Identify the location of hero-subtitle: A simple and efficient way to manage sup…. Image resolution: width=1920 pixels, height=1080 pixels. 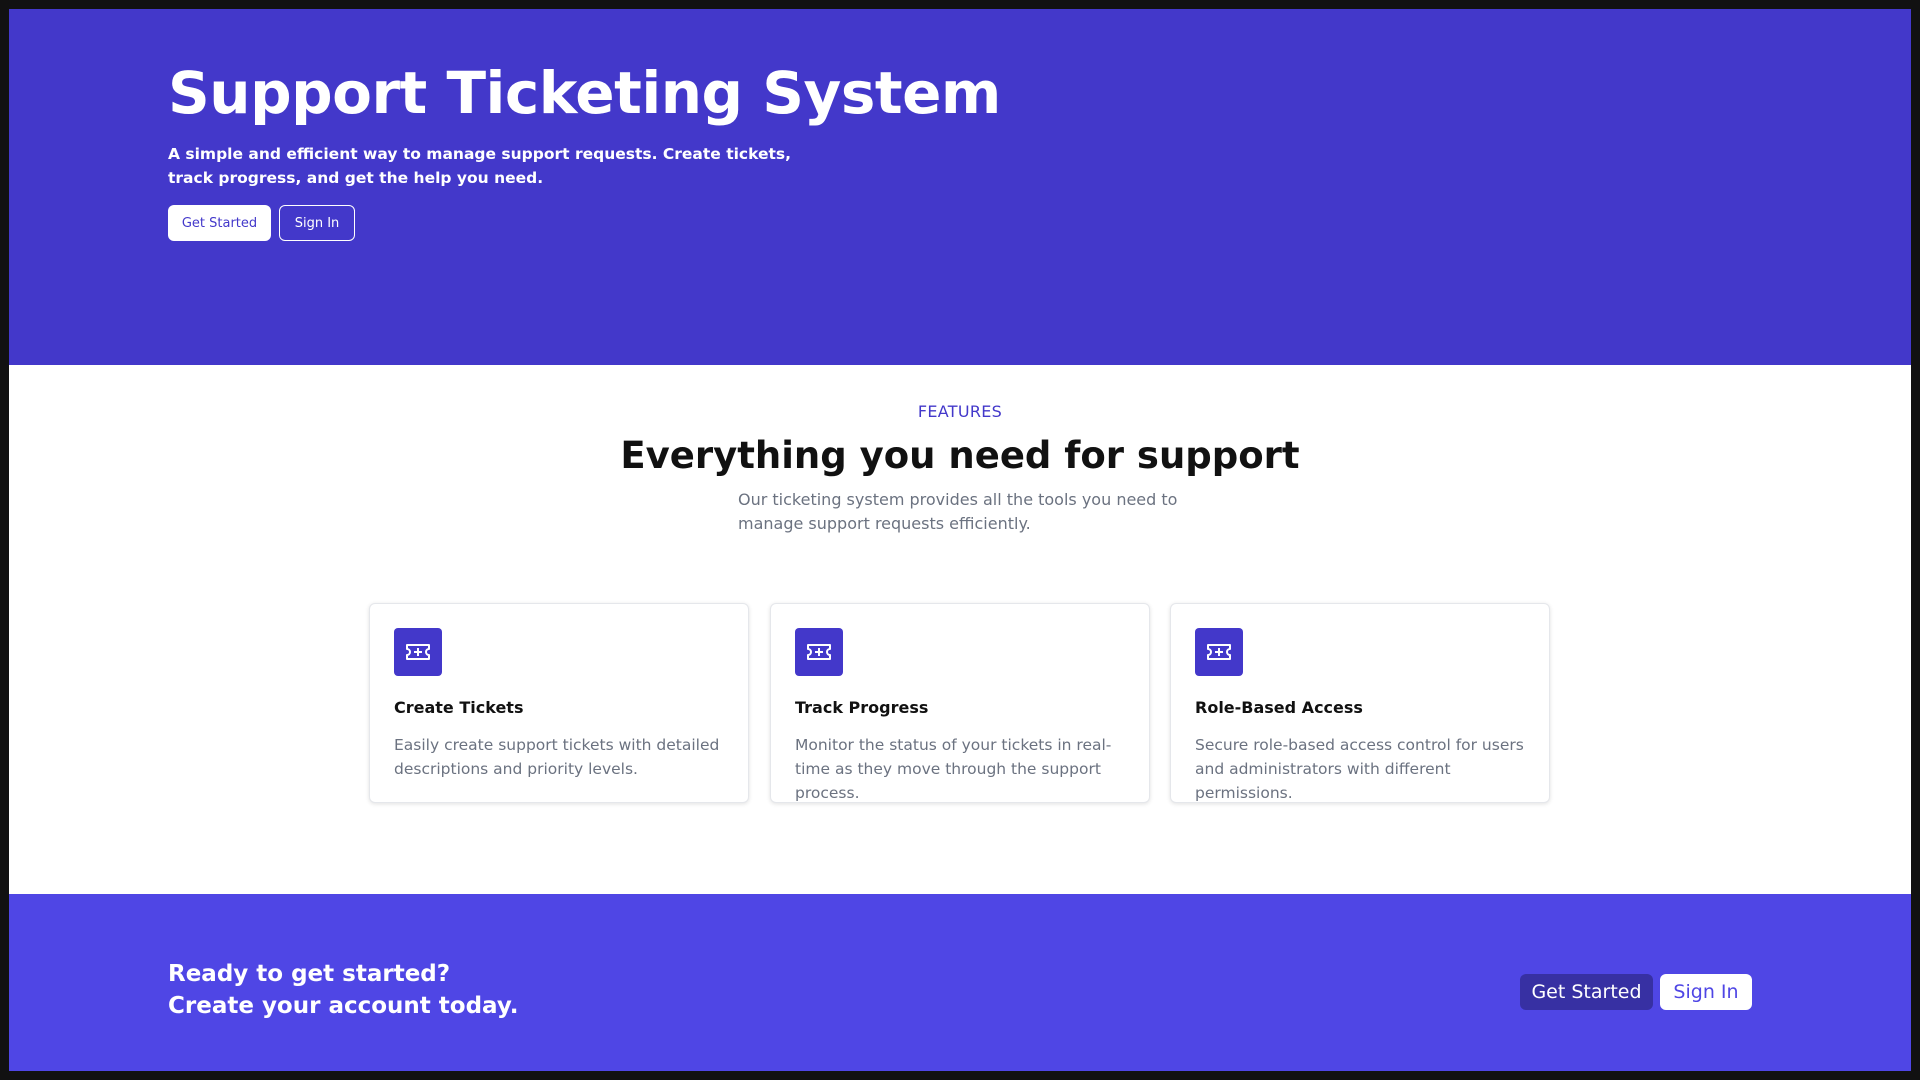
(480, 166).